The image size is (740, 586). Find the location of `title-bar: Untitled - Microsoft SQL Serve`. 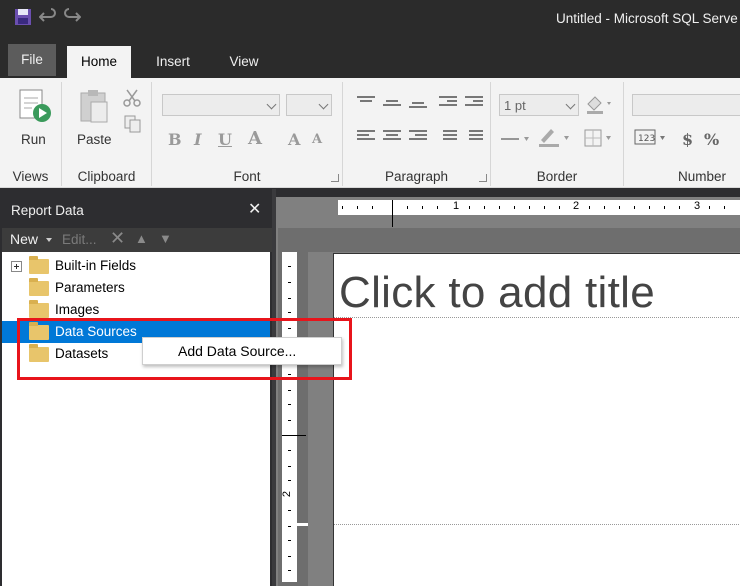

title-bar: Untitled - Microsoft SQL Serve is located at coordinates (370, 20).